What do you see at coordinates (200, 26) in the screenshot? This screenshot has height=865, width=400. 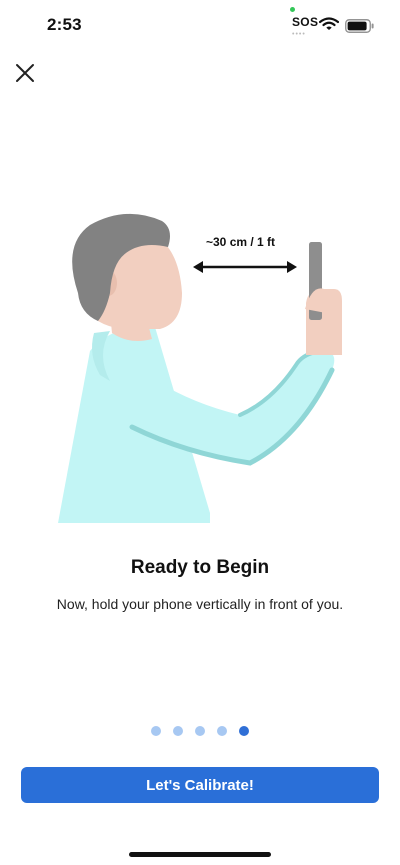 I see `status-bar: 2:53 SOS ••••` at bounding box center [200, 26].